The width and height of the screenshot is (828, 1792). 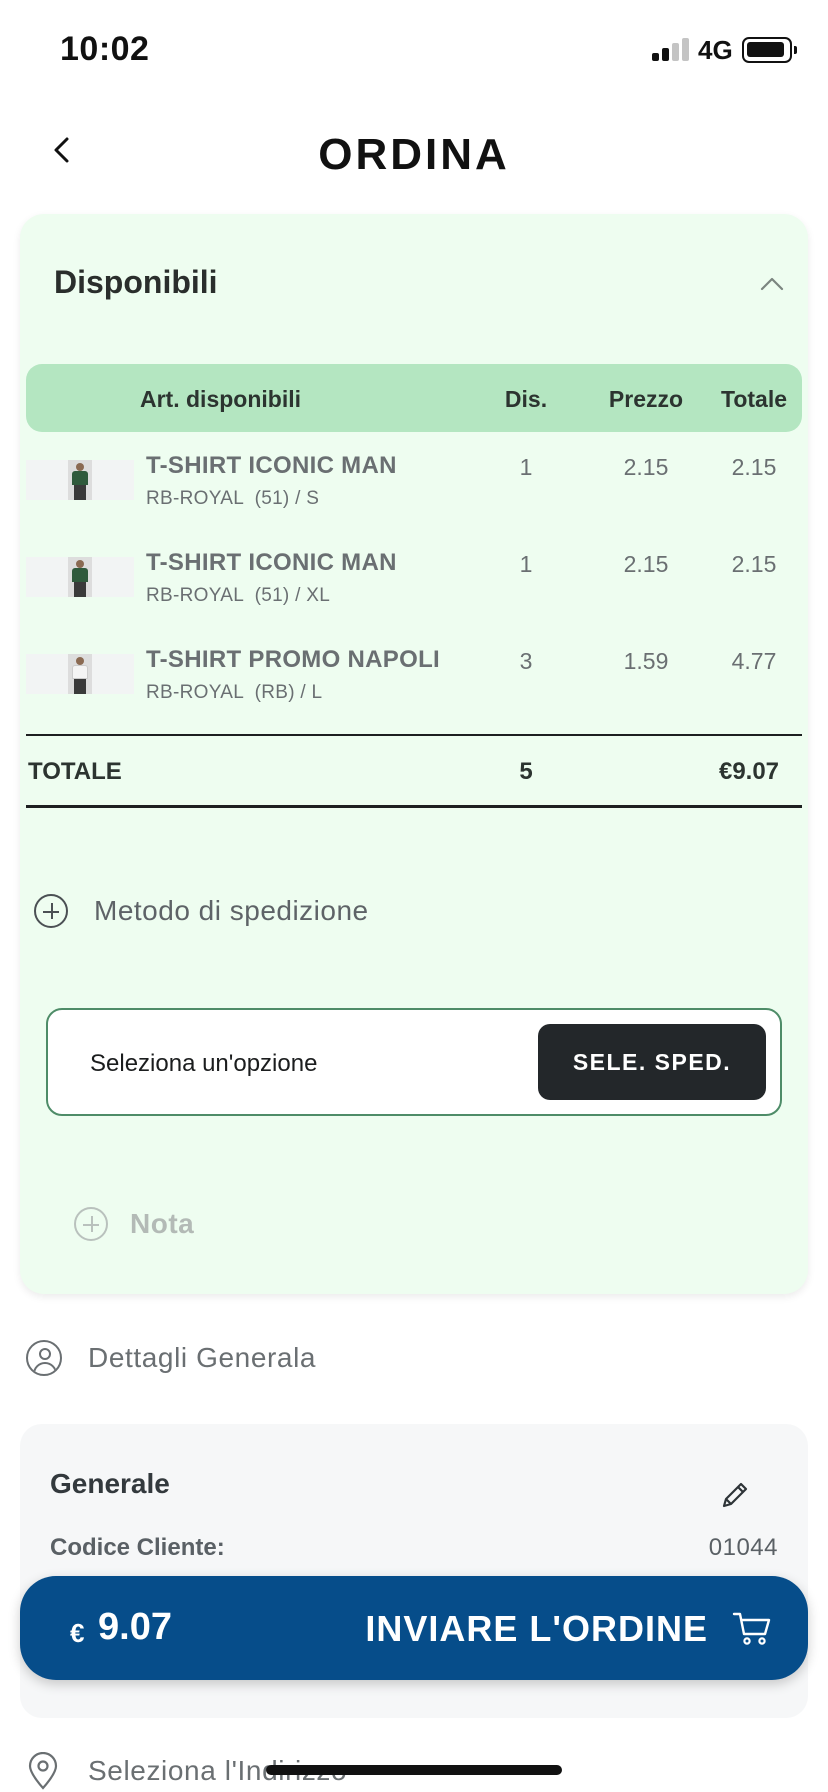 I want to click on edit-button, so click(x=735, y=1495).